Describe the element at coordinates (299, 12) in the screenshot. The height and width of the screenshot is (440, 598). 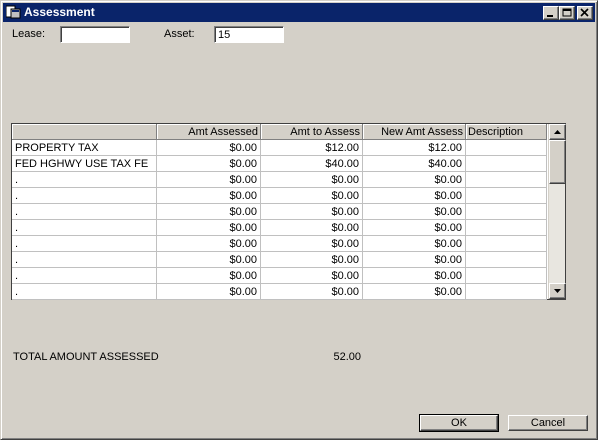
I see `title-bar: Assessment` at that location.